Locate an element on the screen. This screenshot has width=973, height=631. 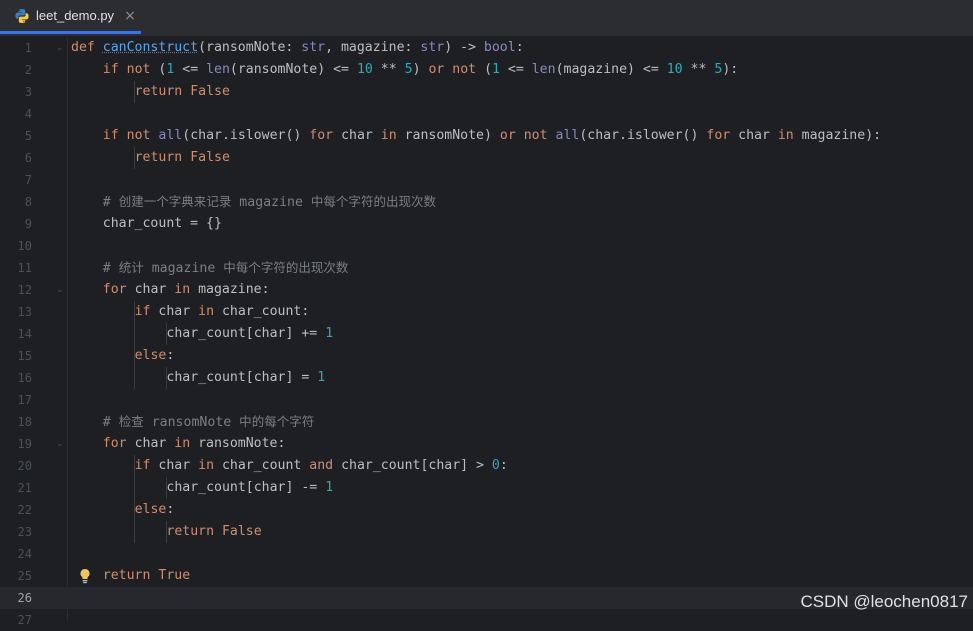
line-number: 3 is located at coordinates (28, 92).